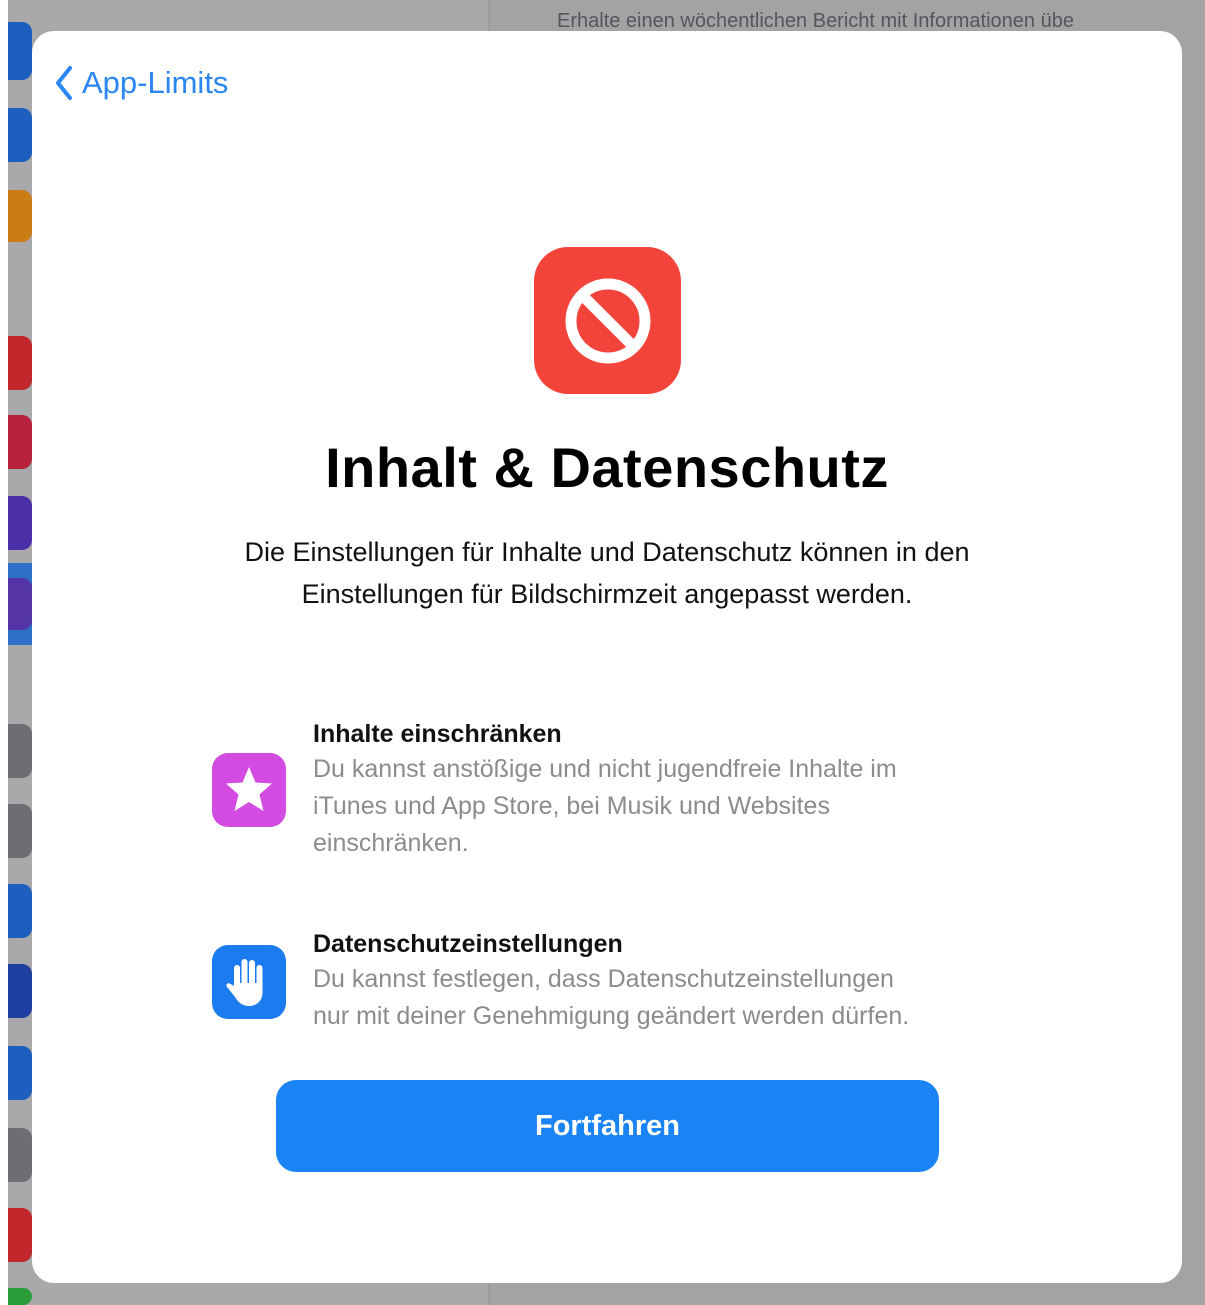 The width and height of the screenshot is (1205, 1305). I want to click on back-button: App-Limits, so click(141, 83).